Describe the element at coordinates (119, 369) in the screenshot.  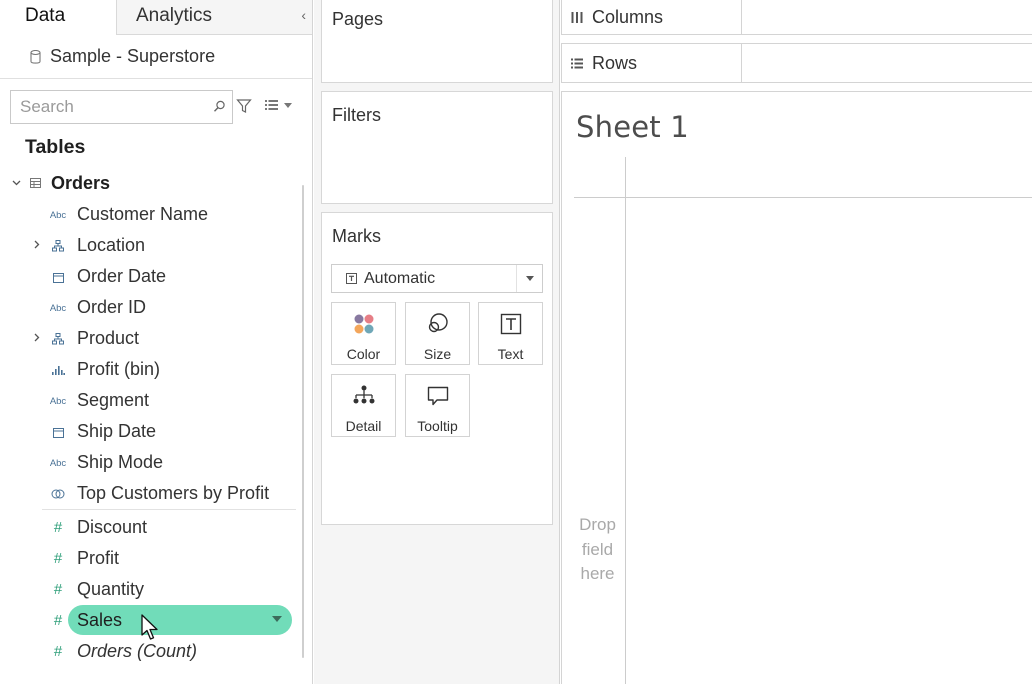
I see `field-label: Profit (bin)` at that location.